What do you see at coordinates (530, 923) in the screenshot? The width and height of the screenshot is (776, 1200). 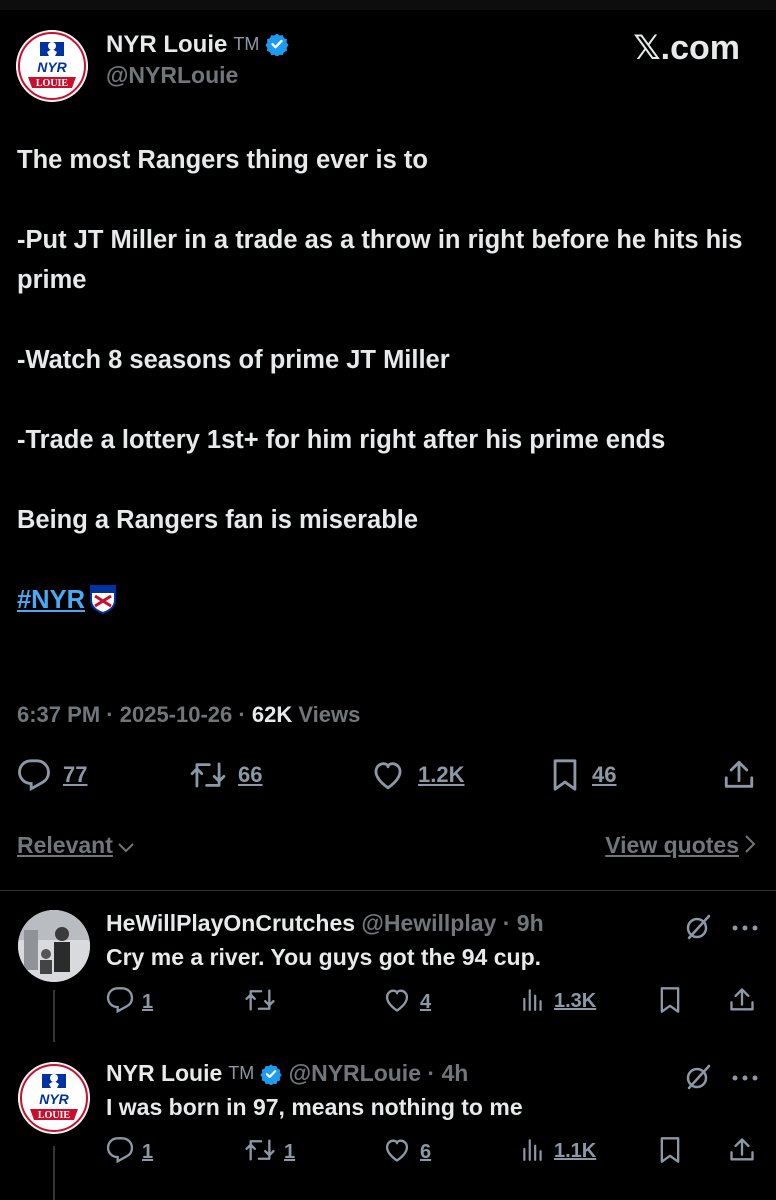 I see `reply-time: 9h` at bounding box center [530, 923].